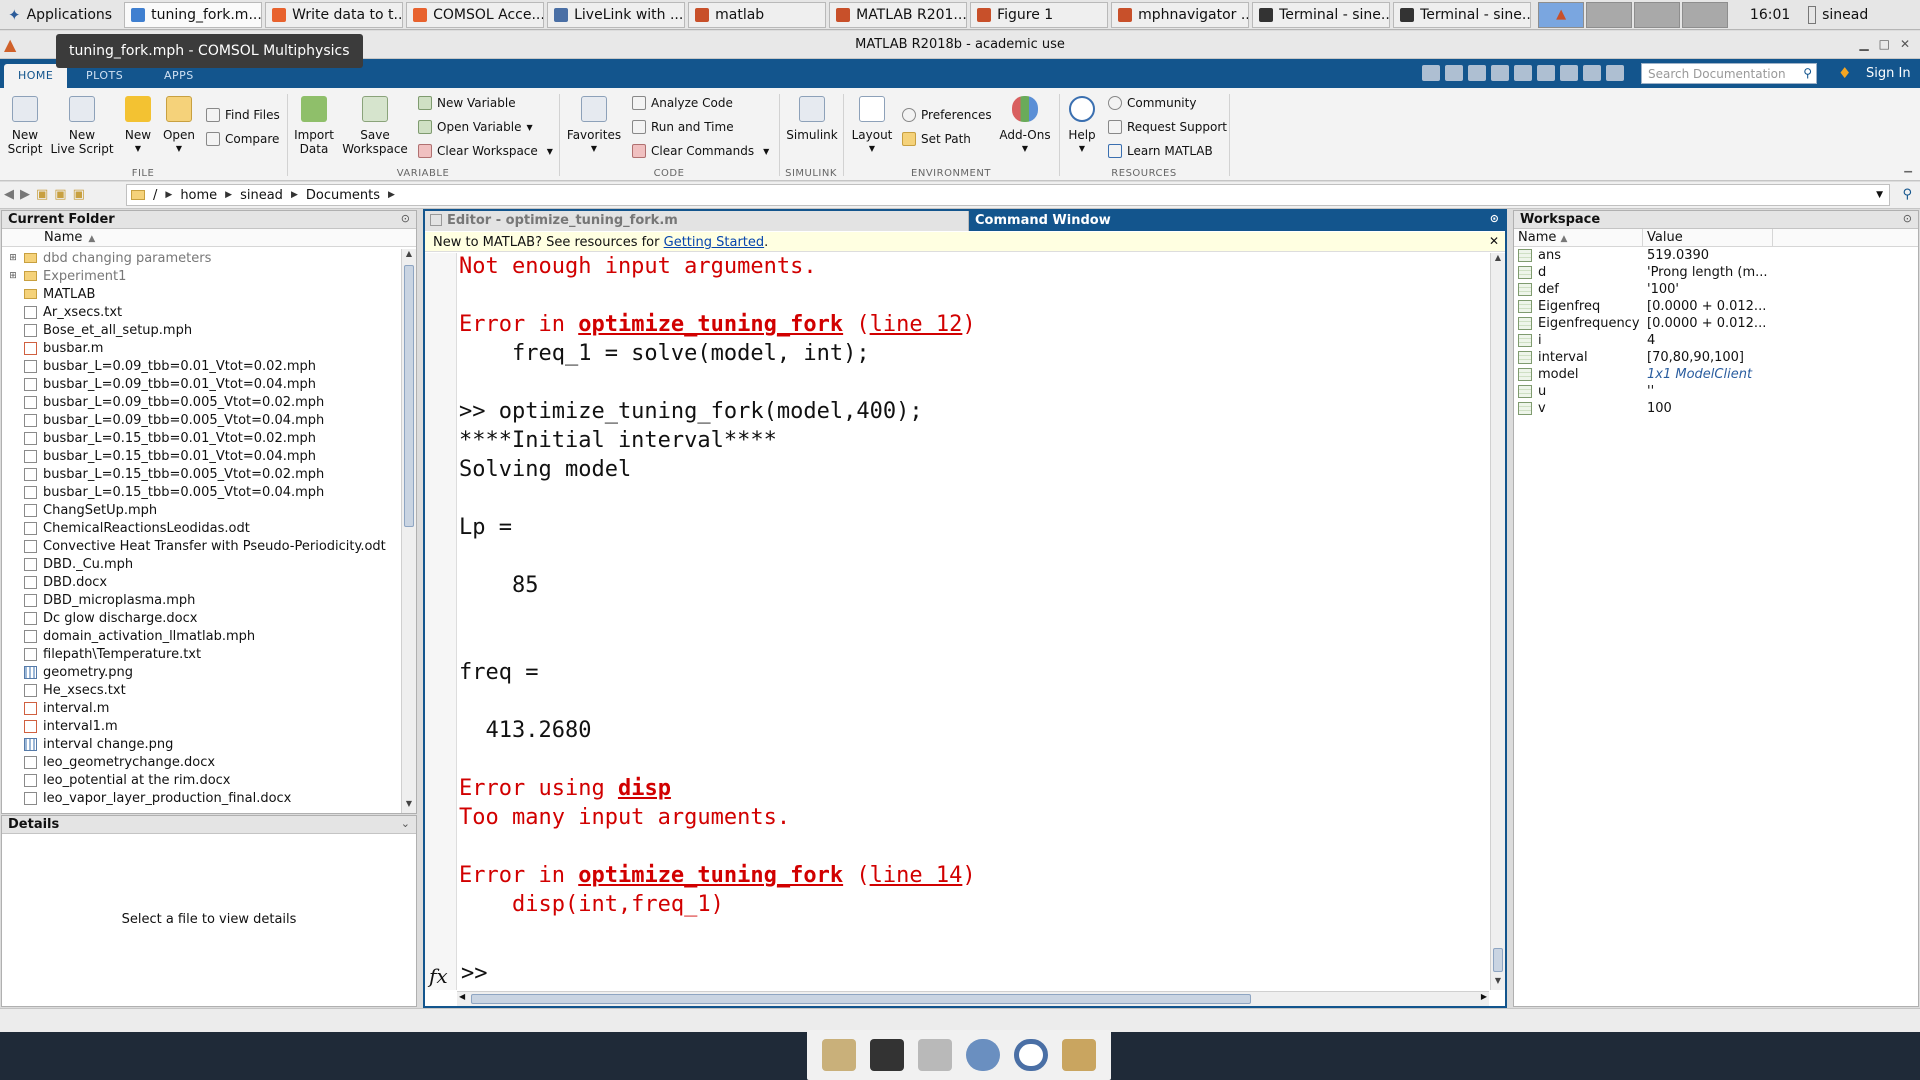 Image resolution: width=1920 pixels, height=1080 pixels. What do you see at coordinates (79, 194) in the screenshot?
I see `history-icon: ▣` at bounding box center [79, 194].